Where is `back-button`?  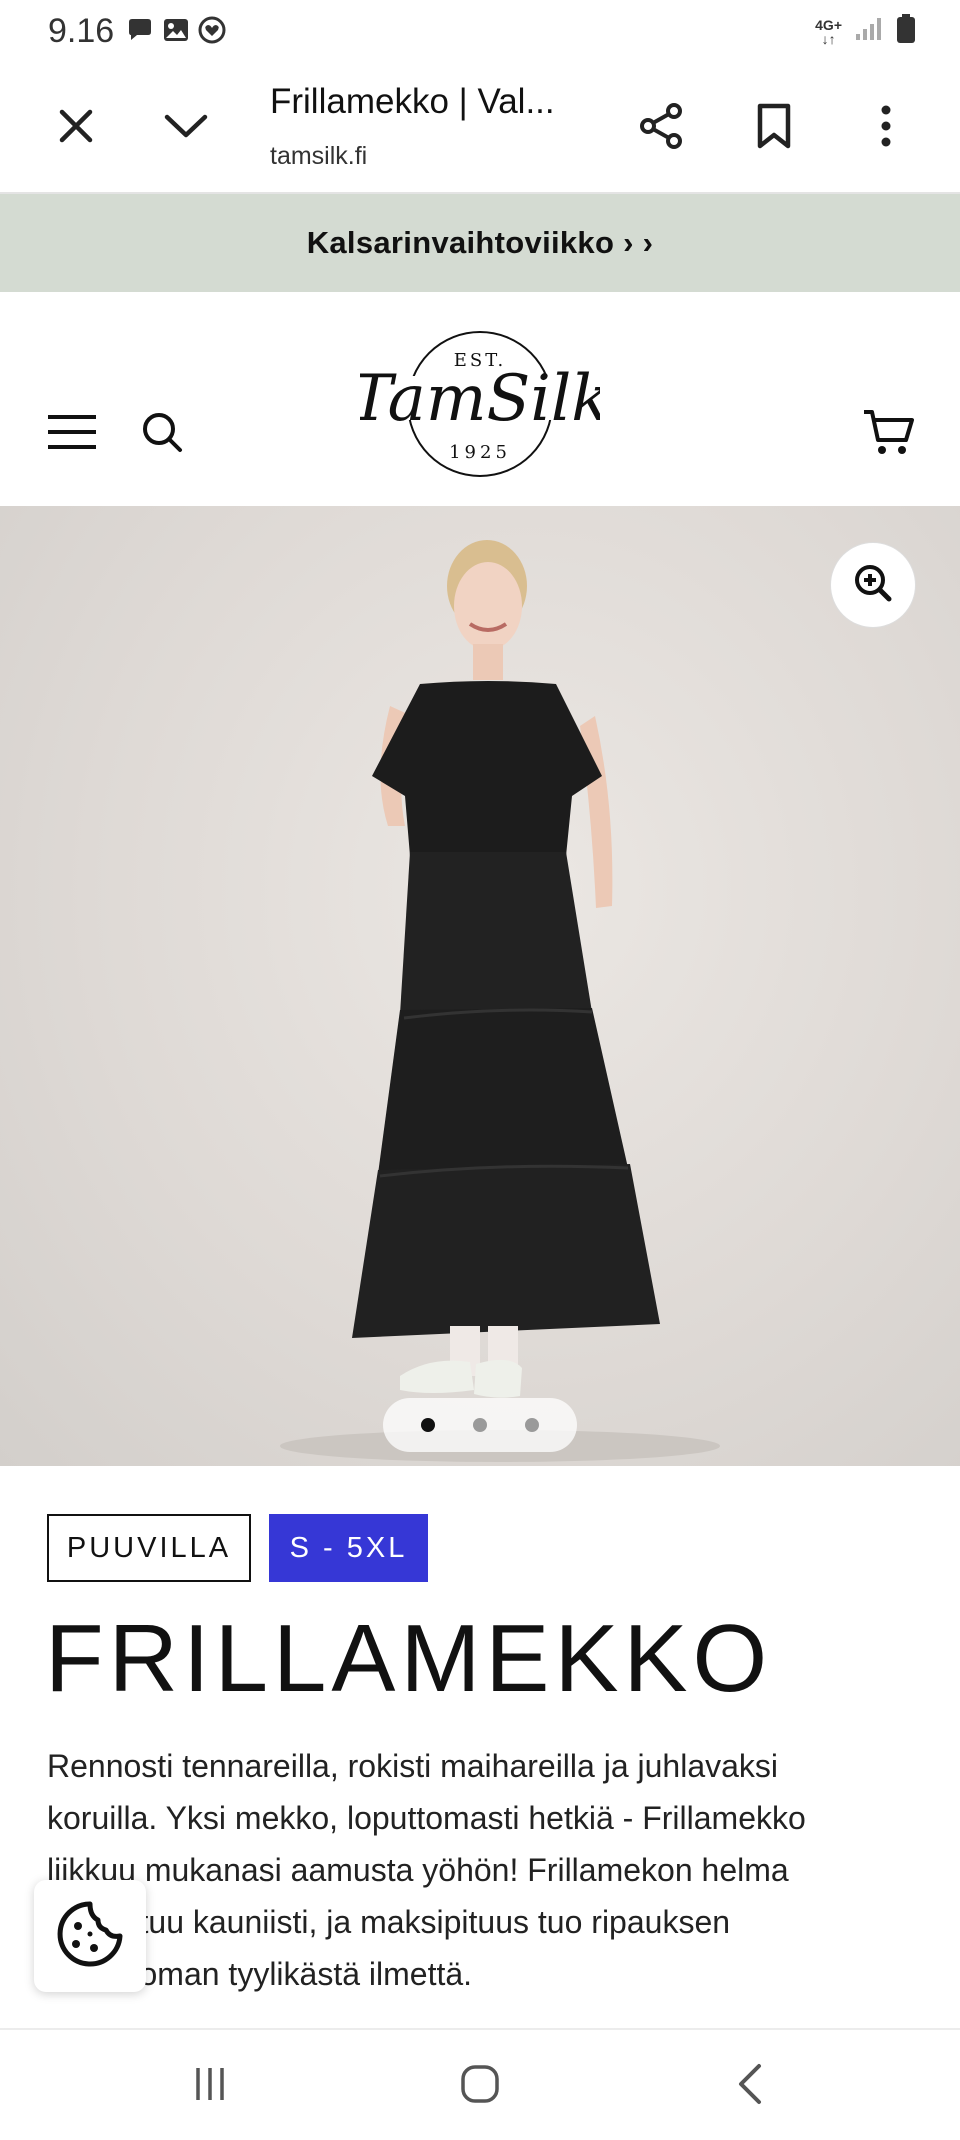 back-button is located at coordinates (750, 2086).